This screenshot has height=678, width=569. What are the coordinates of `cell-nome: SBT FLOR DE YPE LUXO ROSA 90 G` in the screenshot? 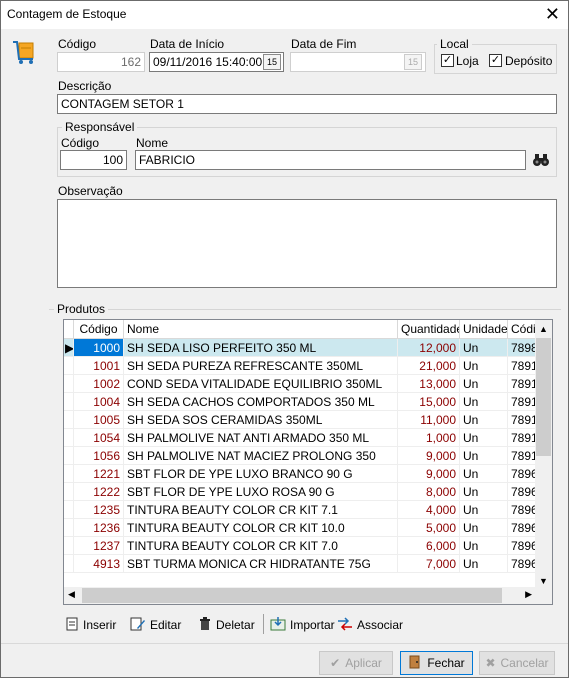 It's located at (261, 492).